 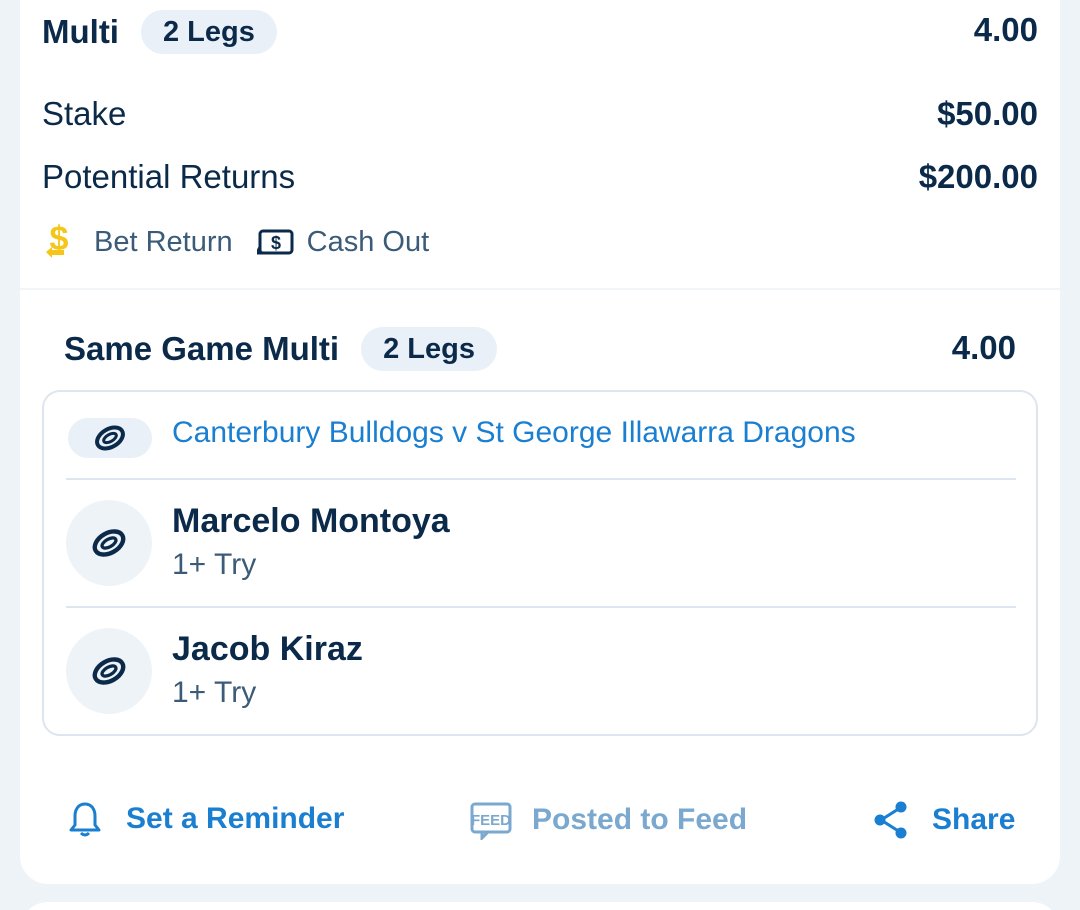 What do you see at coordinates (59, 242) in the screenshot?
I see `dollar-return-icon: $` at bounding box center [59, 242].